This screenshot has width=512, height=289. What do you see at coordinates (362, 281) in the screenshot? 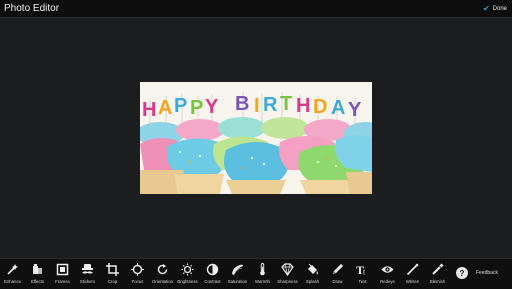
I see `tool-label: Text` at bounding box center [362, 281].